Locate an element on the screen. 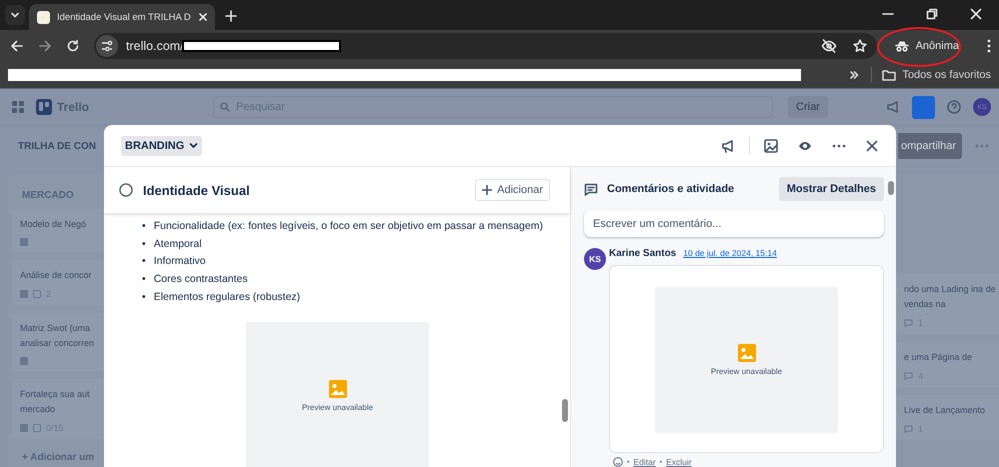 This screenshot has height=467, width=999. bullet-item: Funcionalidade (ex: fontes legíveis, o foco em ser objetivo em passar a mensagem) is located at coordinates (348, 225).